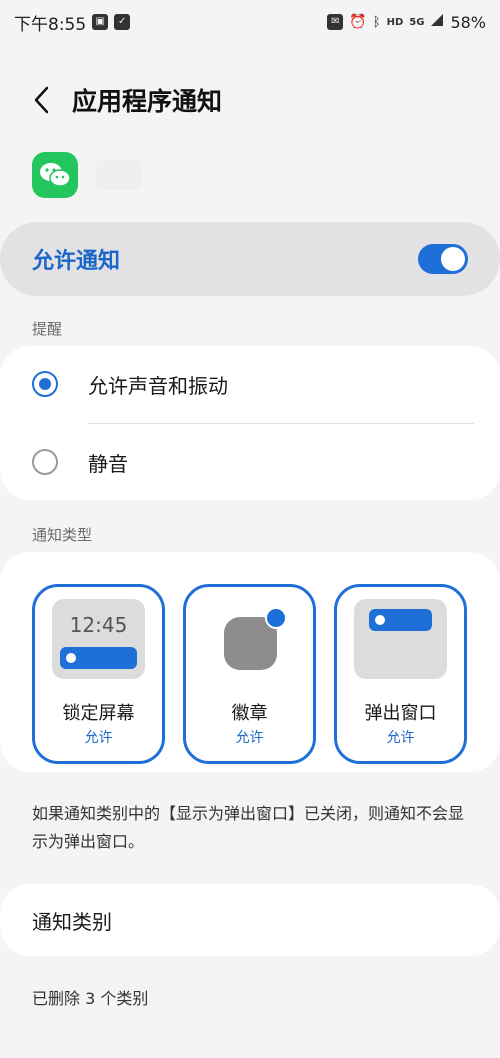 The height and width of the screenshot is (1058, 500). I want to click on badge-dot-icon, so click(276, 618).